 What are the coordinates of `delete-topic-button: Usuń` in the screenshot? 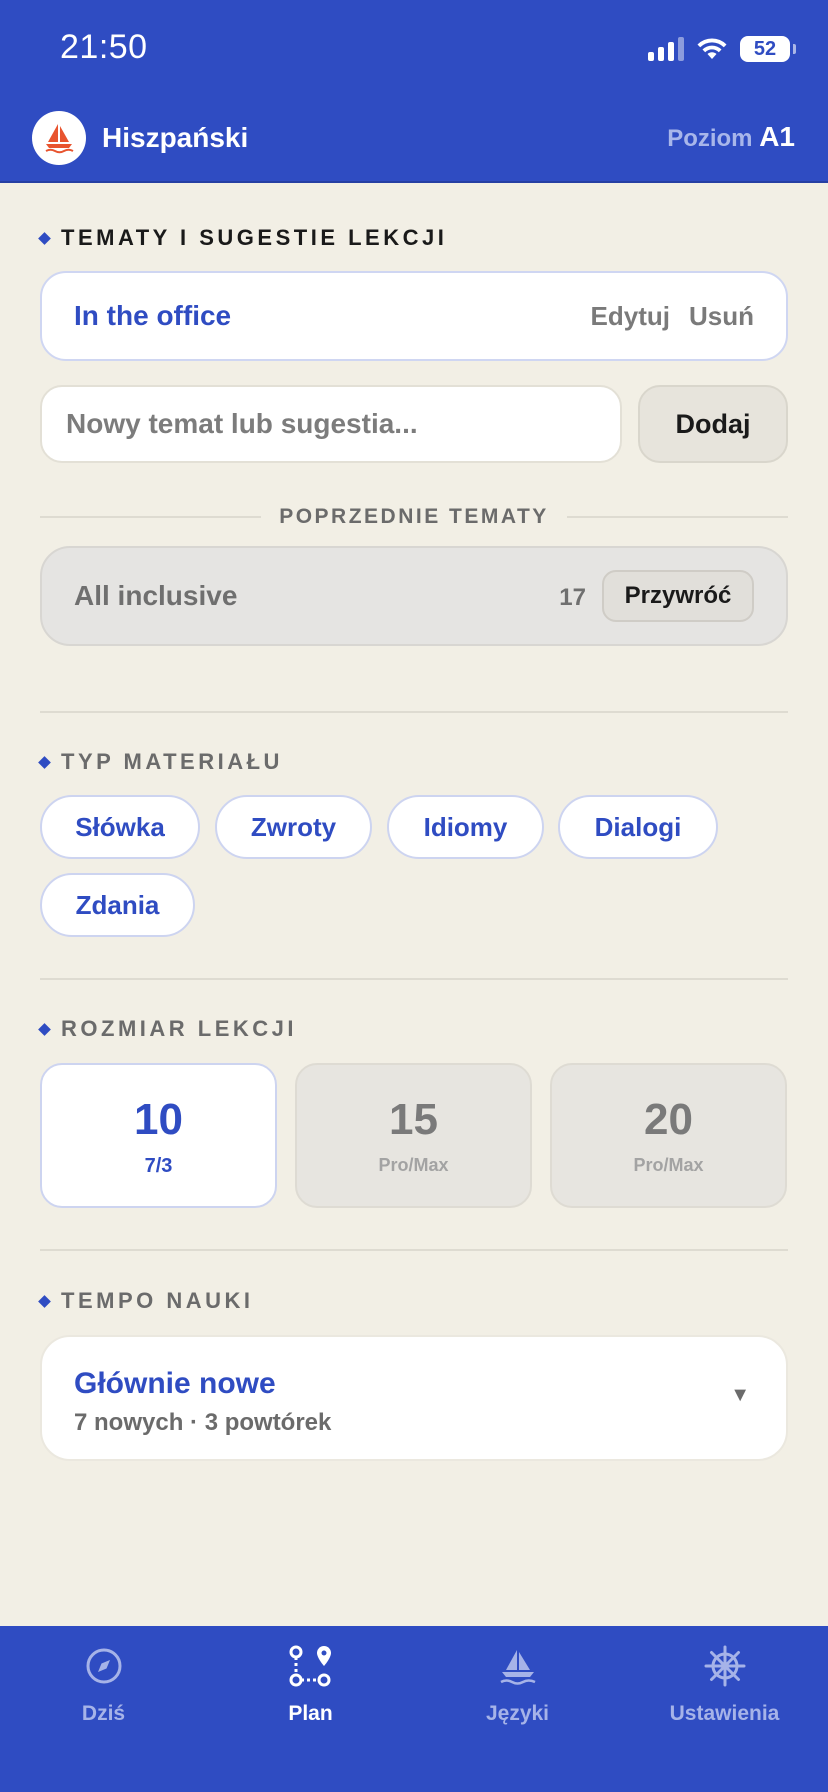 It's located at (721, 316).